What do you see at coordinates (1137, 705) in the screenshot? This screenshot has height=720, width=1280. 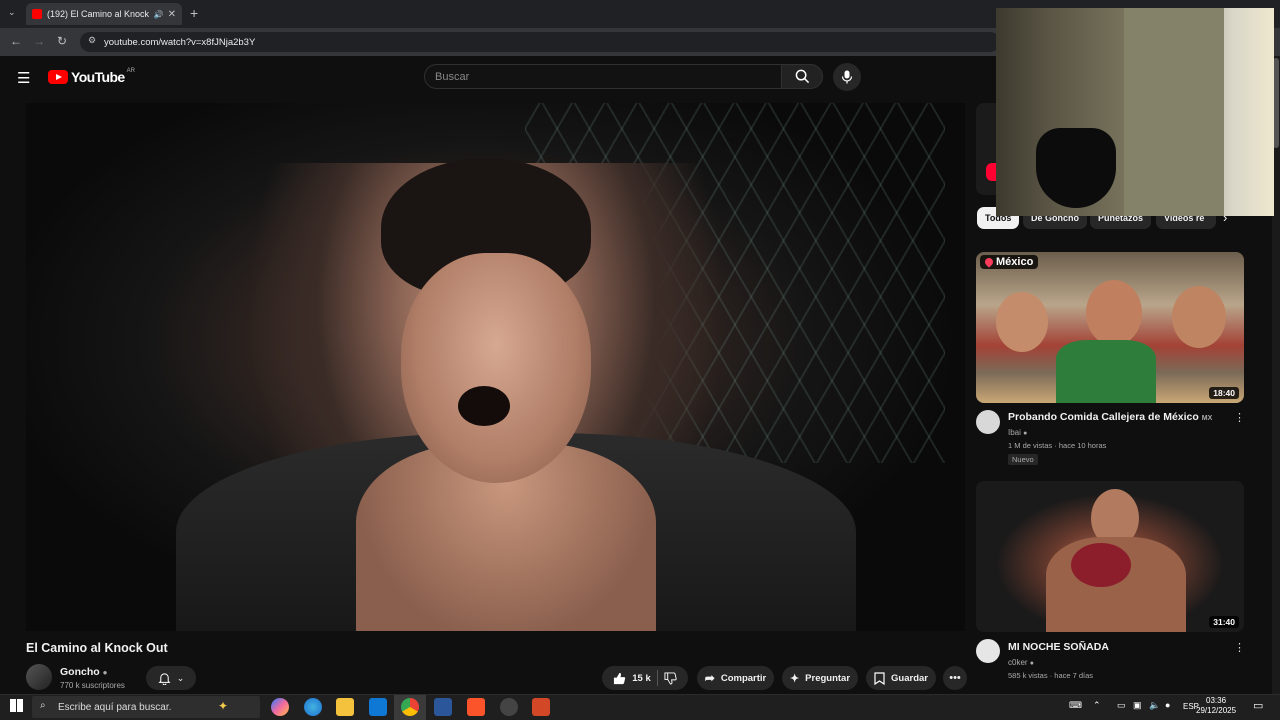 I see `display-icon: ▣` at bounding box center [1137, 705].